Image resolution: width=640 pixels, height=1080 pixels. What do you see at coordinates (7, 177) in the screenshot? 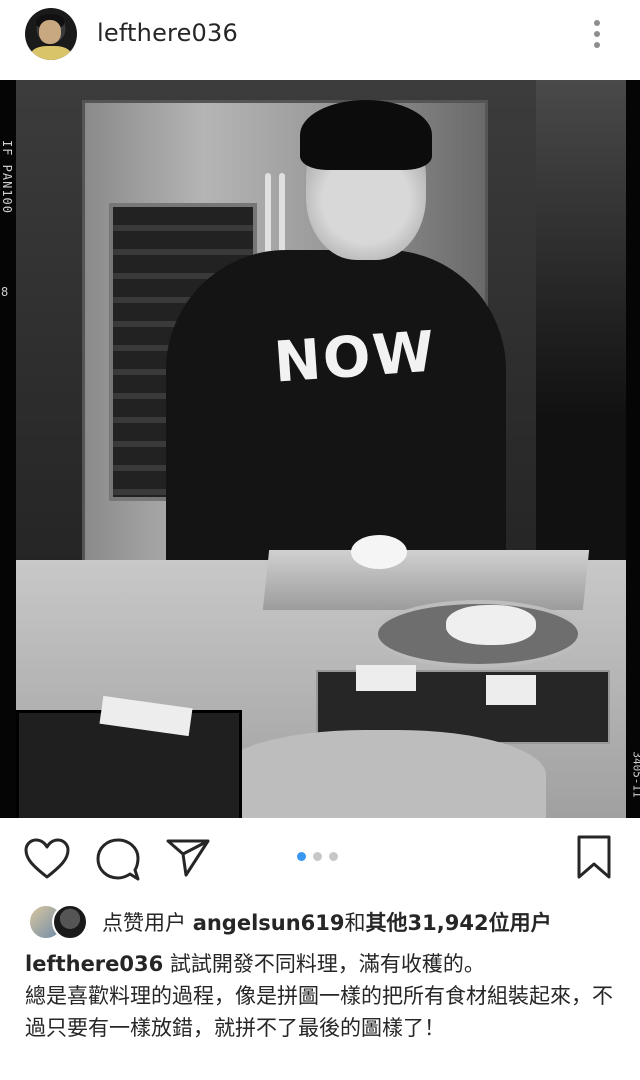
I see `film-edge-text: IF PAN100` at bounding box center [7, 177].